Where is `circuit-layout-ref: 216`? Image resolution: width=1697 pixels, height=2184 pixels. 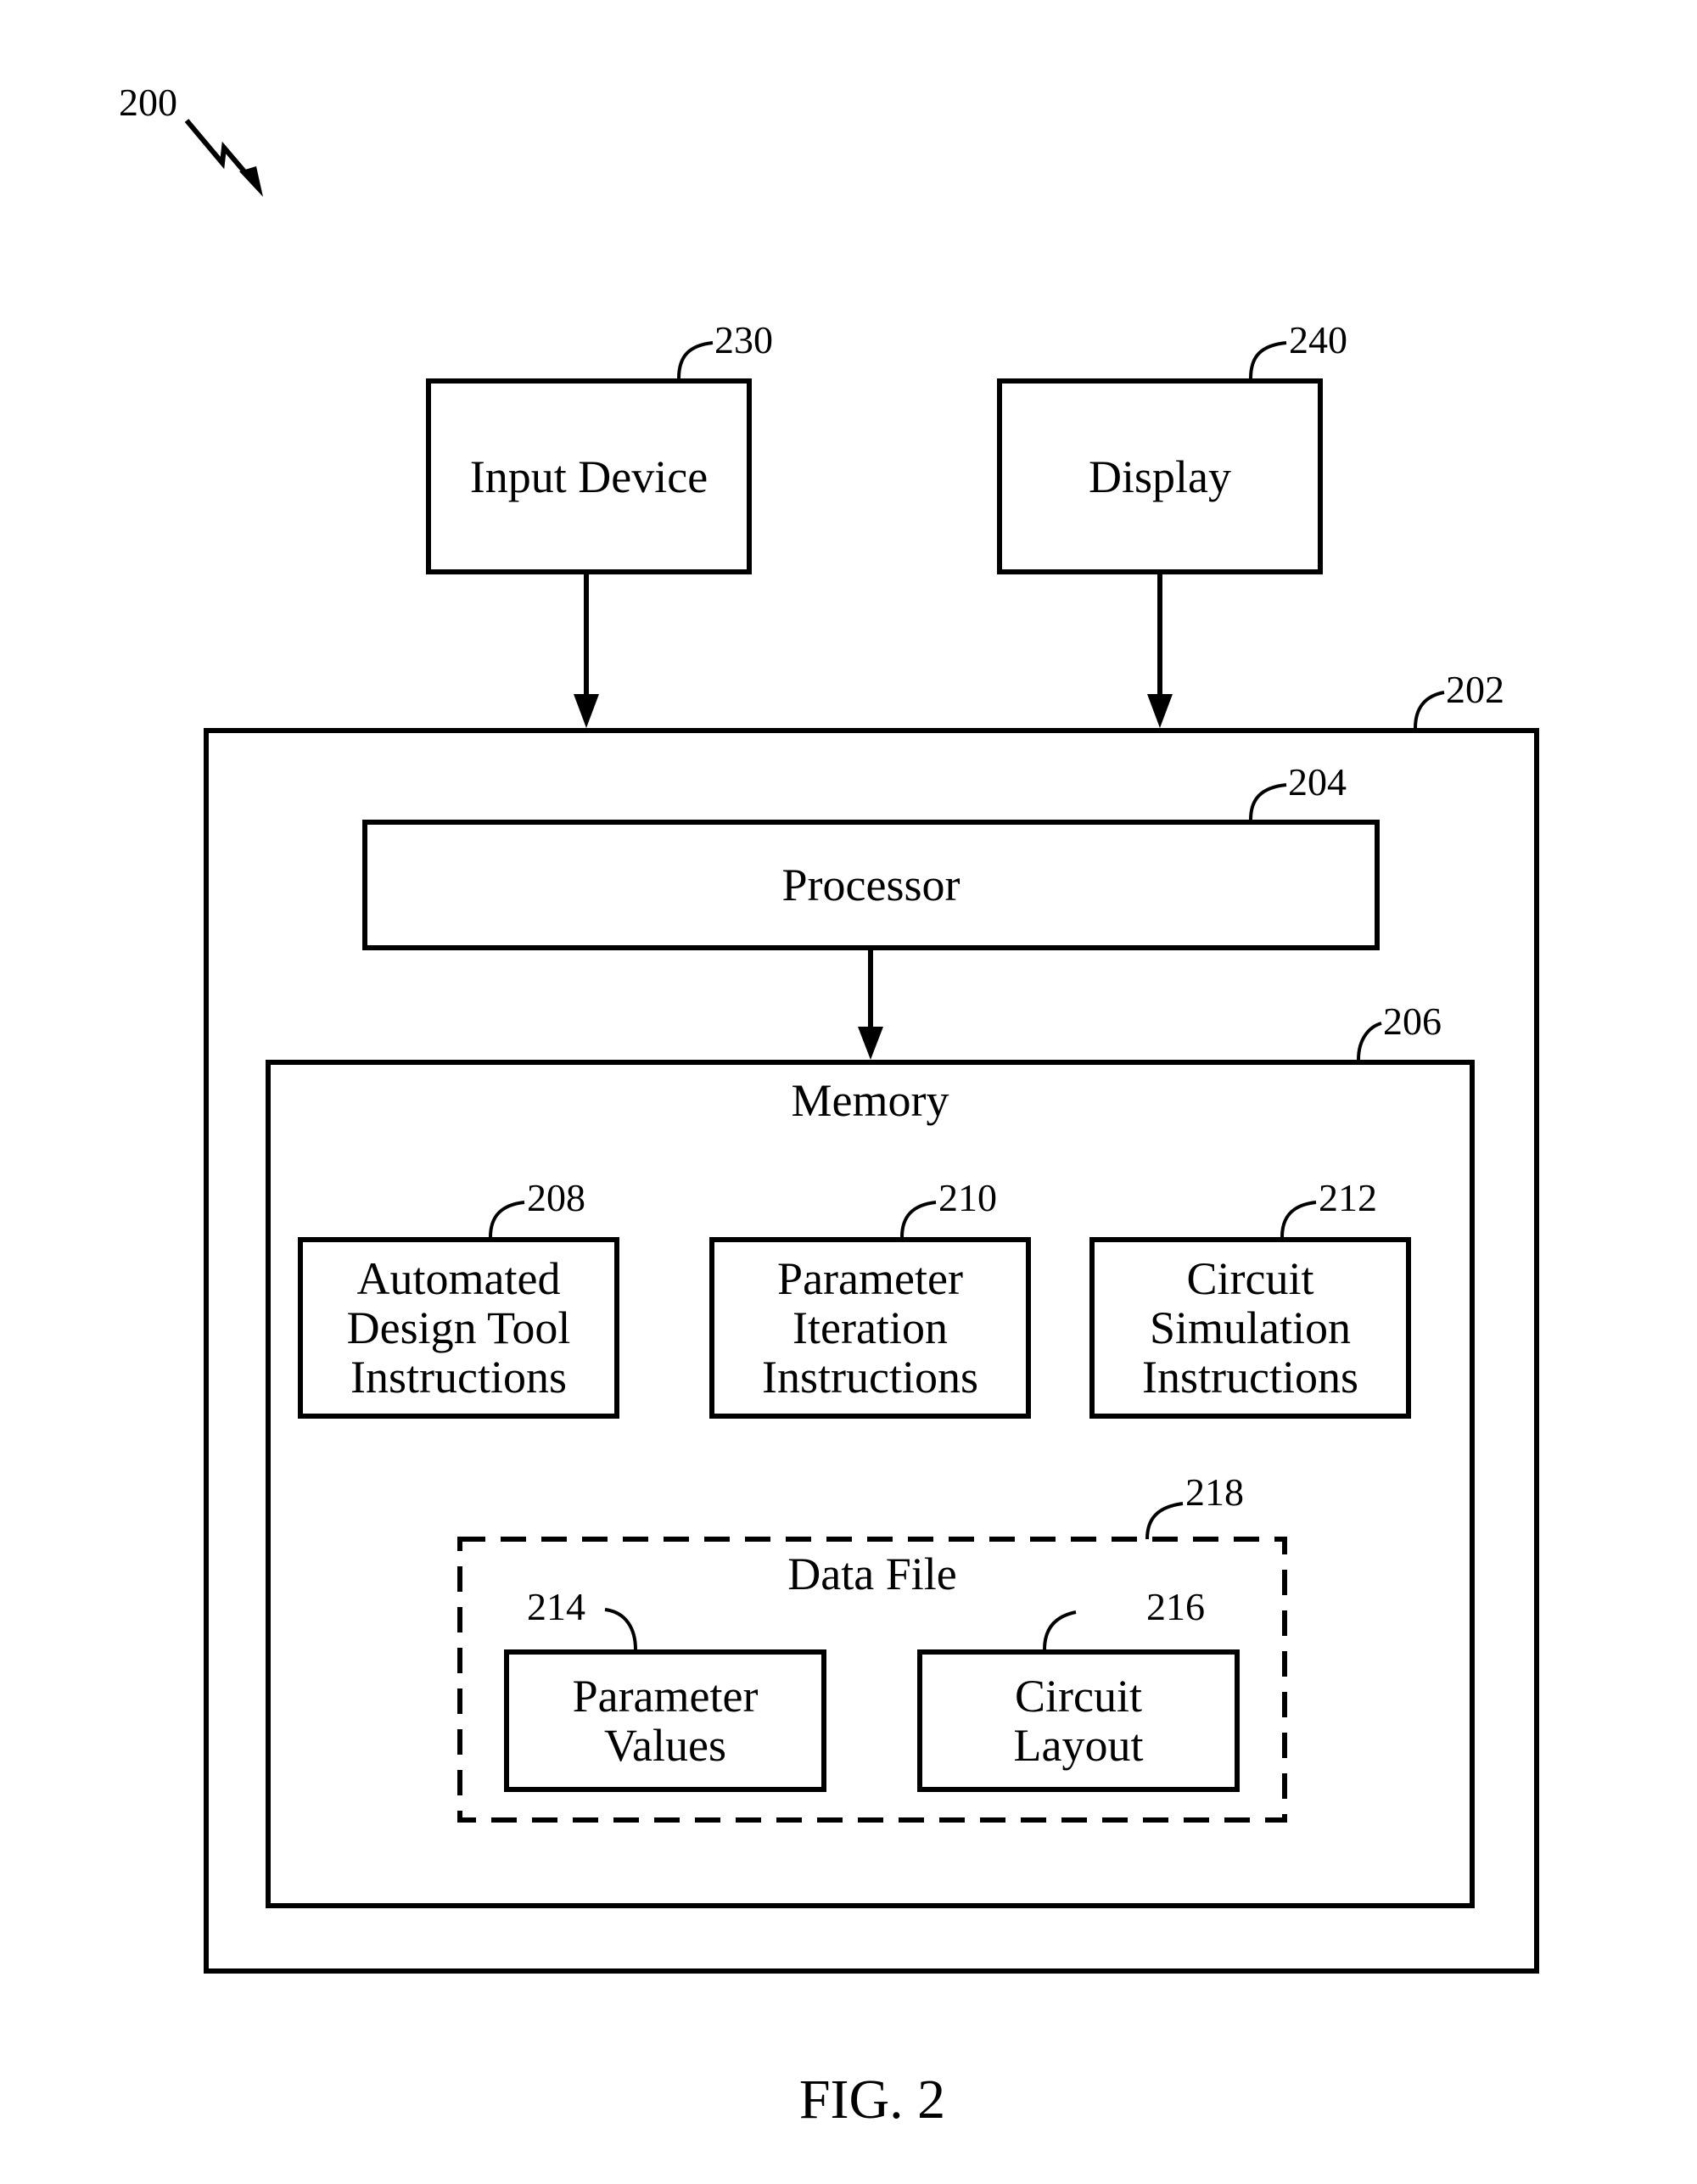 circuit-layout-ref: 216 is located at coordinates (1175, 1606).